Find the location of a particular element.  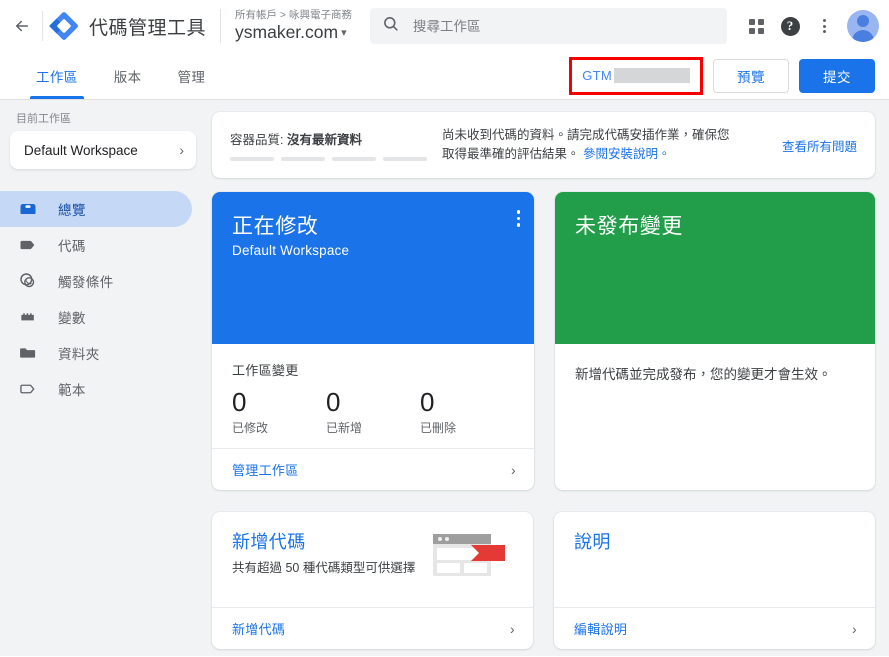

workspace-section-label: 目前工作區 is located at coordinates (43, 119).